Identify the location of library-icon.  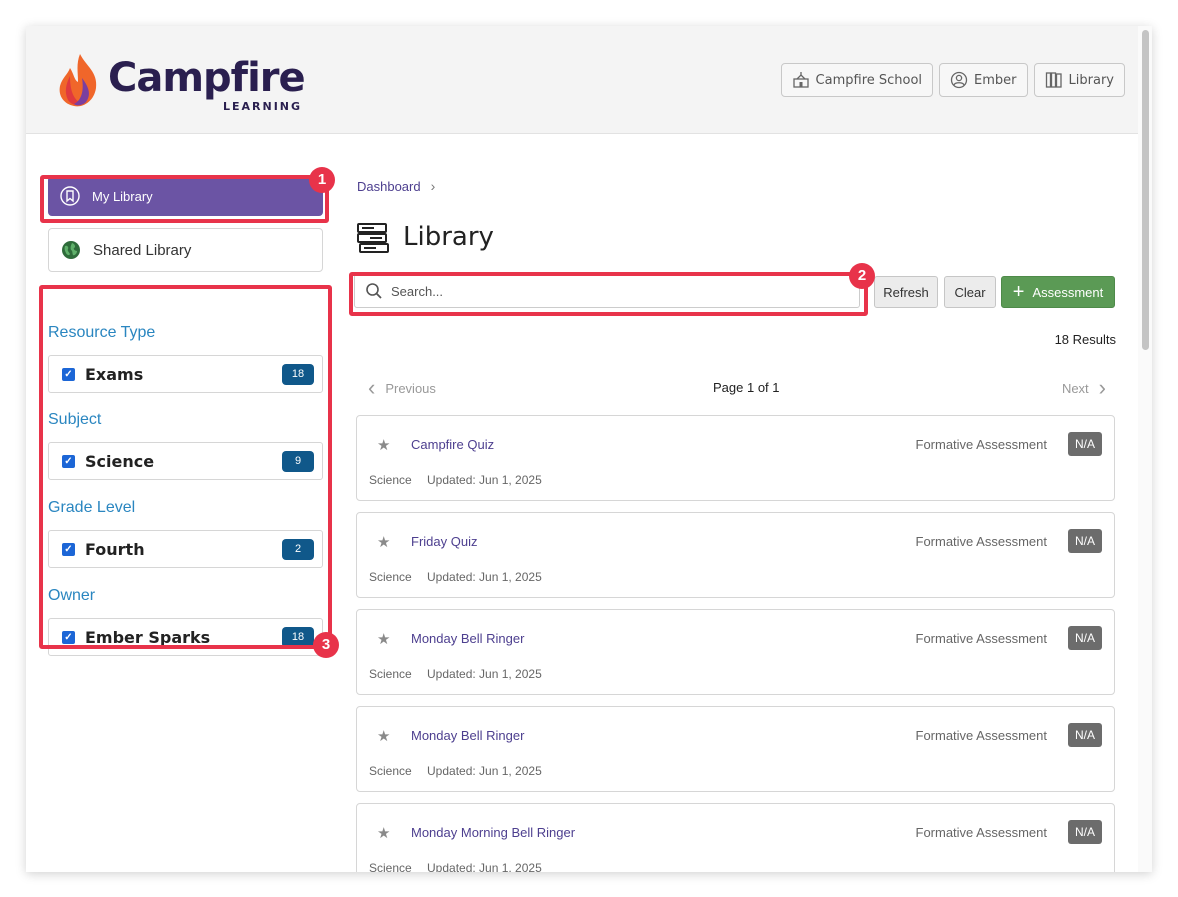
(1053, 80).